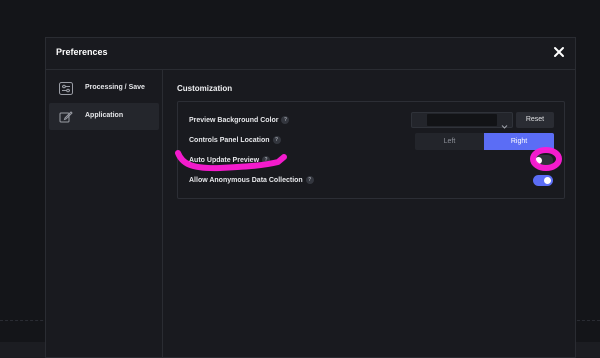  What do you see at coordinates (115, 87) in the screenshot?
I see `sidebar-item-label: Processing / Save` at bounding box center [115, 87].